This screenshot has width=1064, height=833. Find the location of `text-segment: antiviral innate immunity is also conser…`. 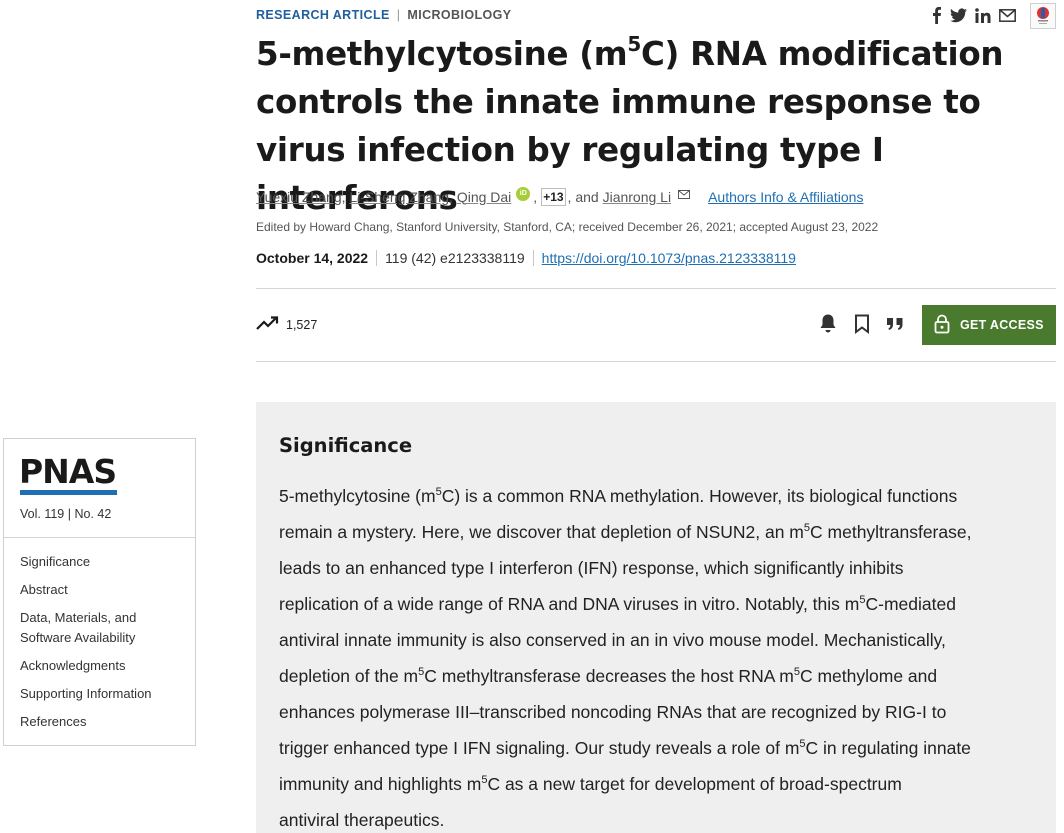

text-segment: antiviral innate immunity is also conser… is located at coordinates (612, 640).